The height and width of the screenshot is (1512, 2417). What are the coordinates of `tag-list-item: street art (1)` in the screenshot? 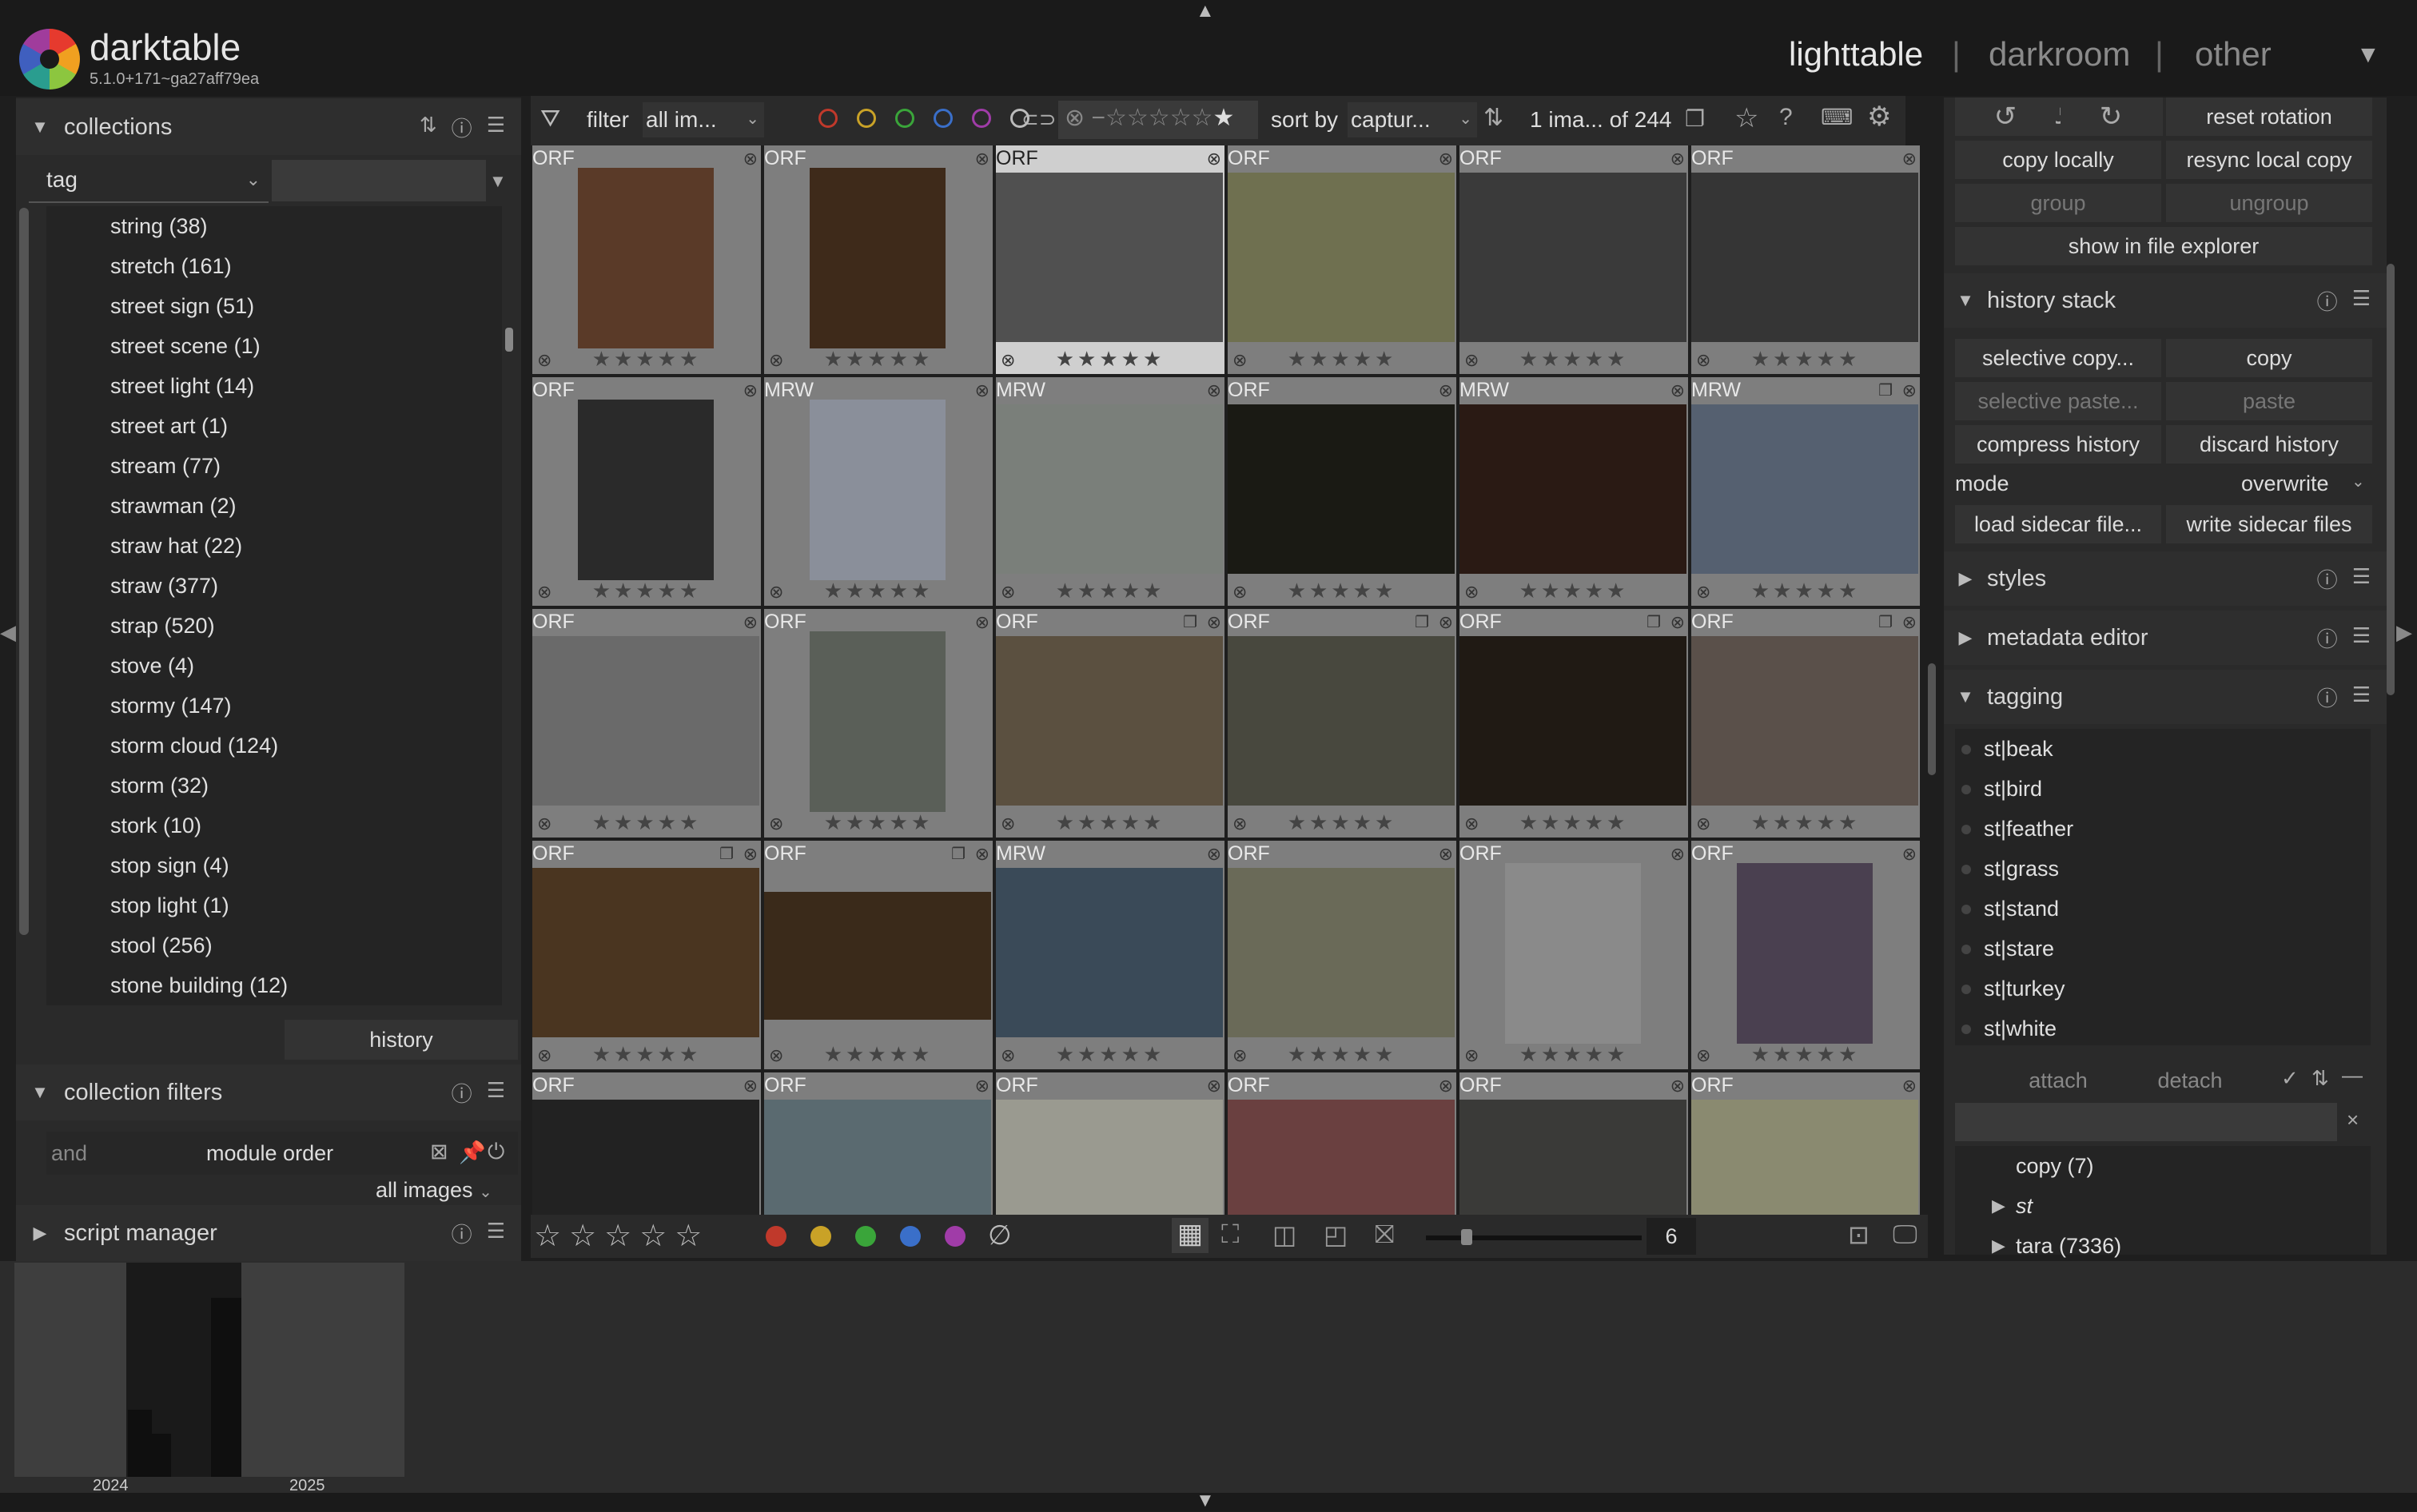 It's located at (274, 426).